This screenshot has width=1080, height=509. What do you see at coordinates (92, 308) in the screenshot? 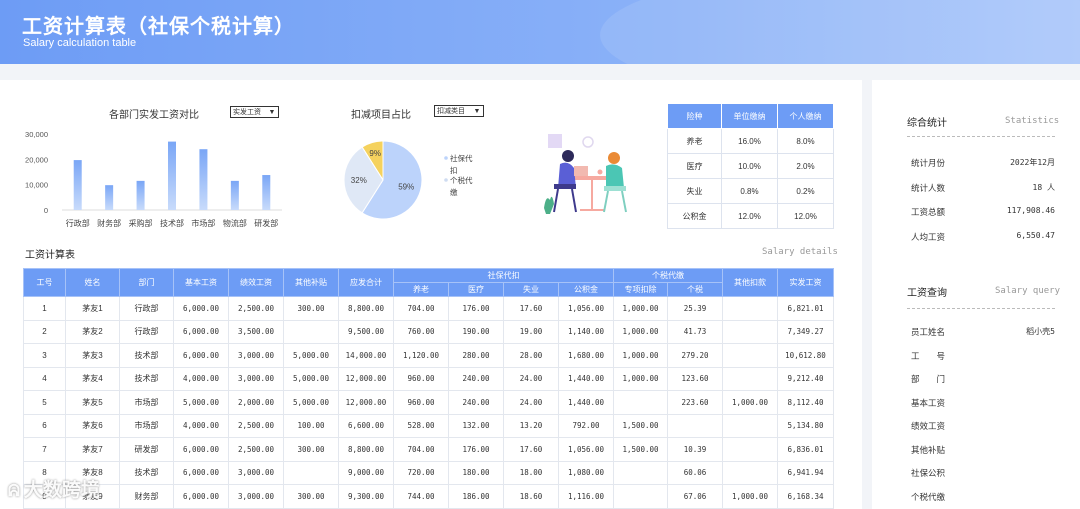
I see `salary-cell: 茅友1` at bounding box center [92, 308].